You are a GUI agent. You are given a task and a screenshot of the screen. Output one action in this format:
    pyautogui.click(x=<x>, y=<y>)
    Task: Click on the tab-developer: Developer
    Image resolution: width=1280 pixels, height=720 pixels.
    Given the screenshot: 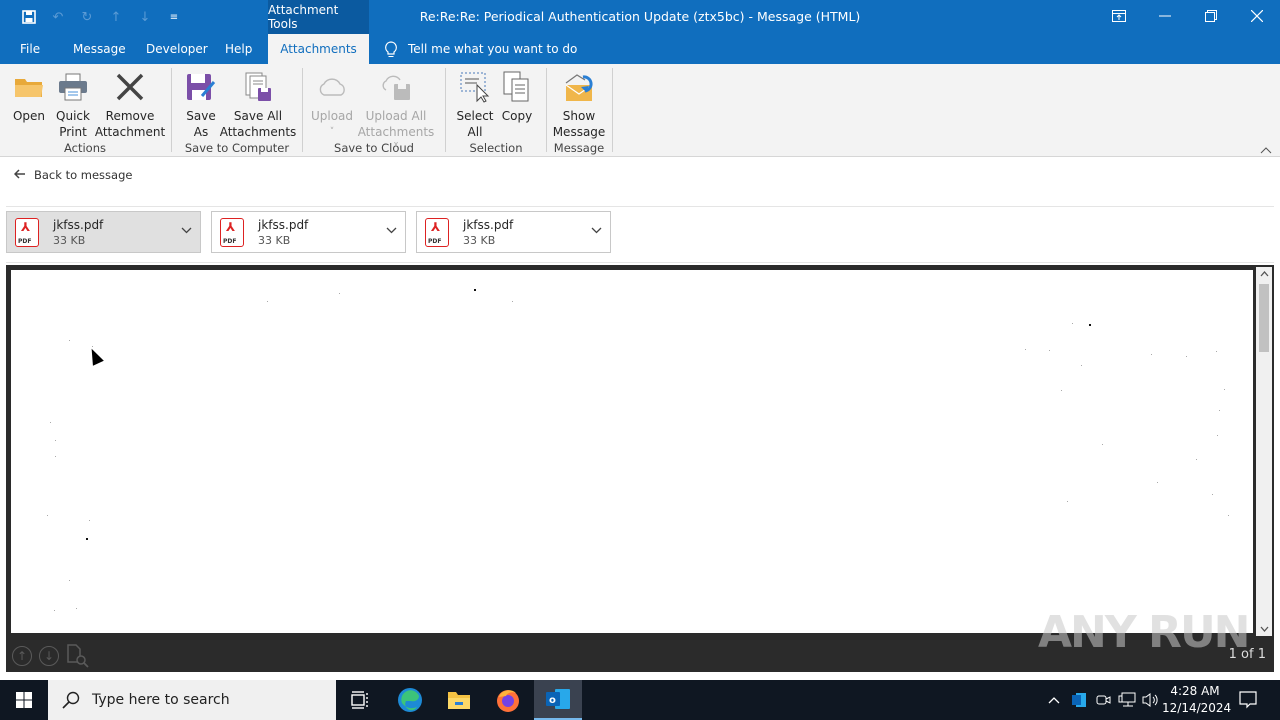 What is the action you would take?
    pyautogui.click(x=177, y=49)
    